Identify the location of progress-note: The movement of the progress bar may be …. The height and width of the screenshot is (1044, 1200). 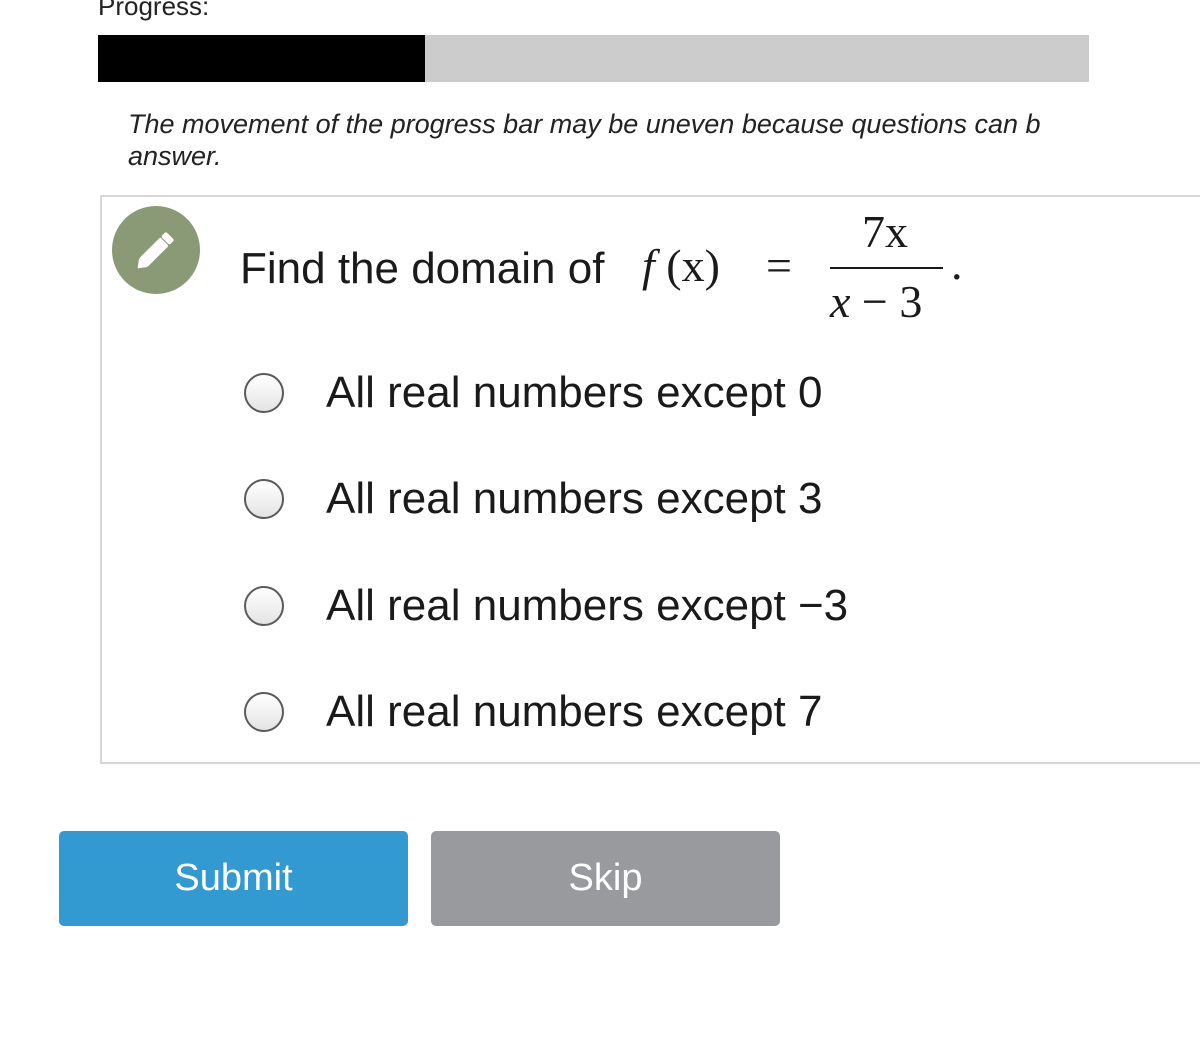
(664, 140).